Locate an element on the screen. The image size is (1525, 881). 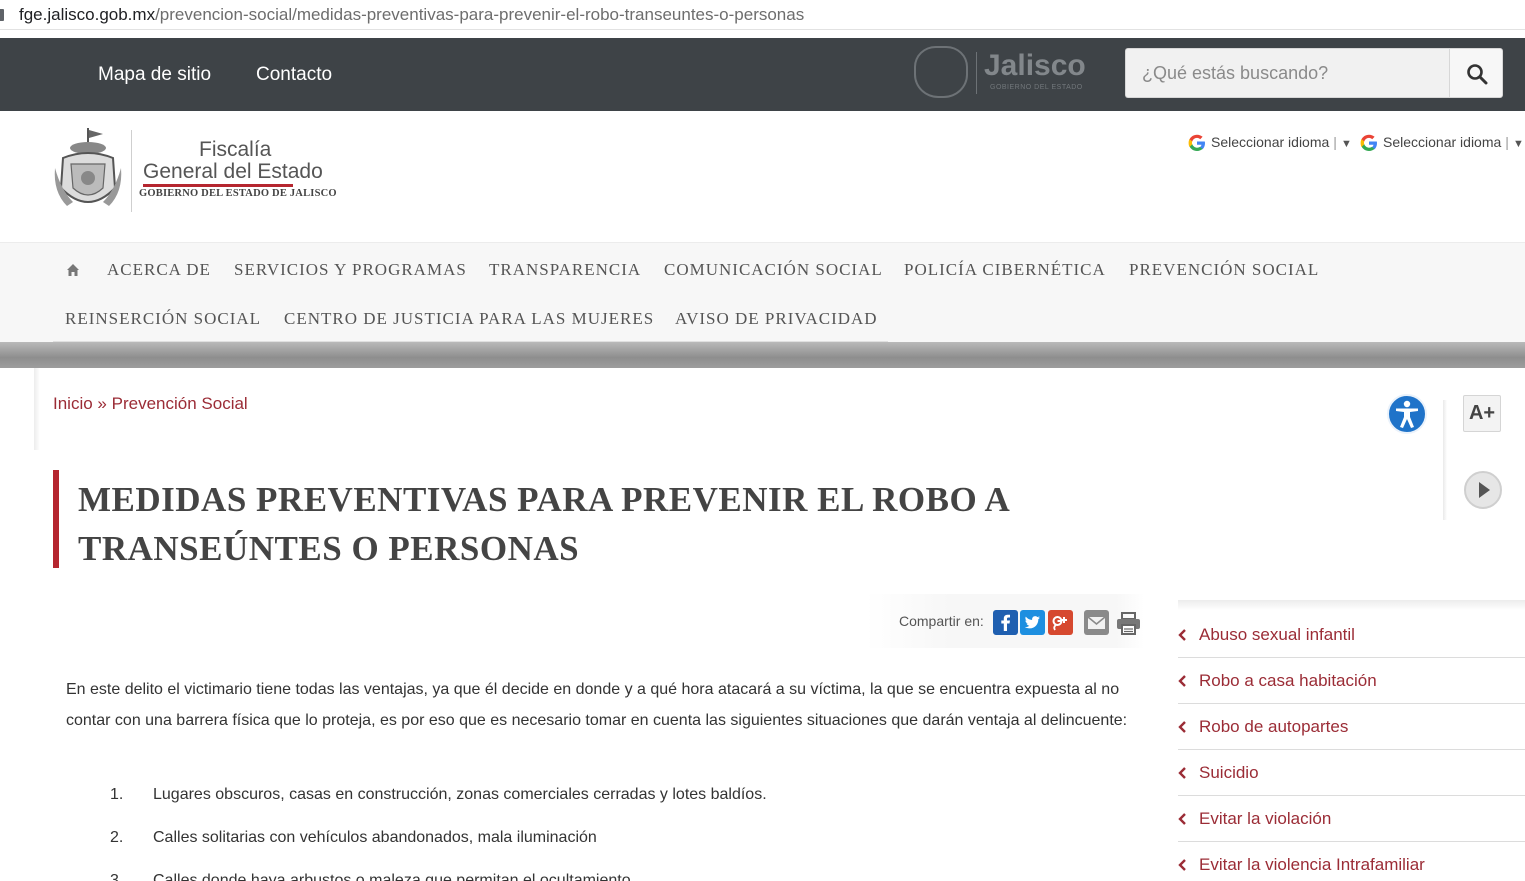
toolbar-shade is located at coordinates (1445, 460).